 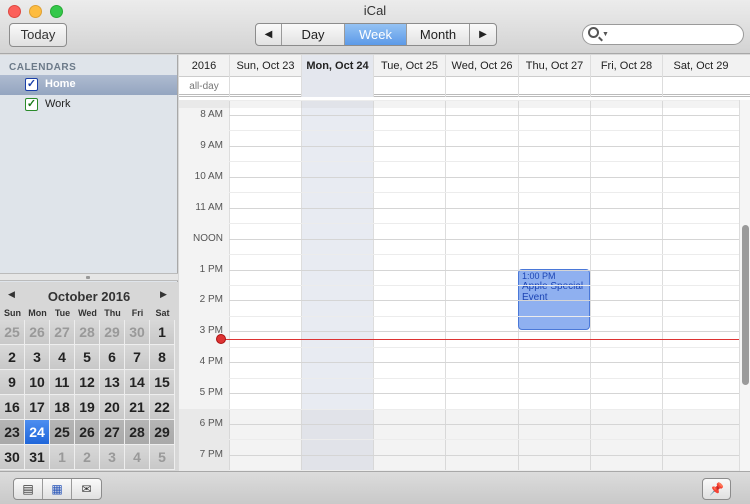 What do you see at coordinates (554, 66) in the screenshot?
I see `day-header: Thu, Oct 27` at bounding box center [554, 66].